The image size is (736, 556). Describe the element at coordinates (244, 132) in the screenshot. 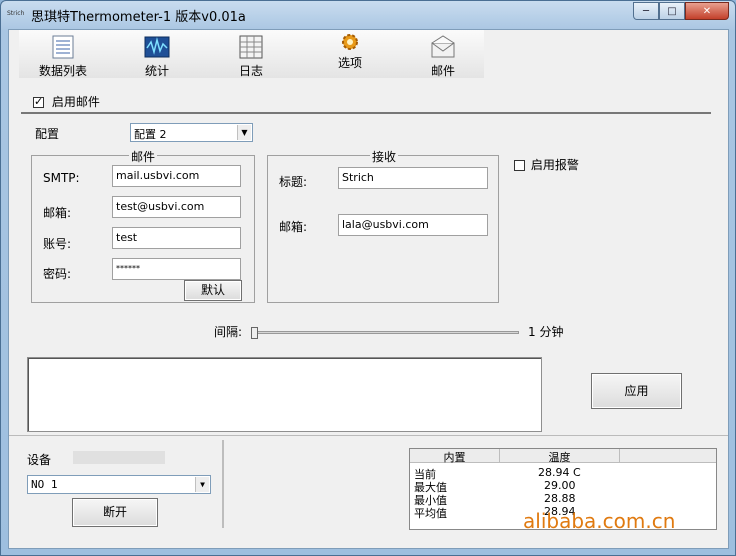

I see `chevron-down-icon: ▼` at that location.